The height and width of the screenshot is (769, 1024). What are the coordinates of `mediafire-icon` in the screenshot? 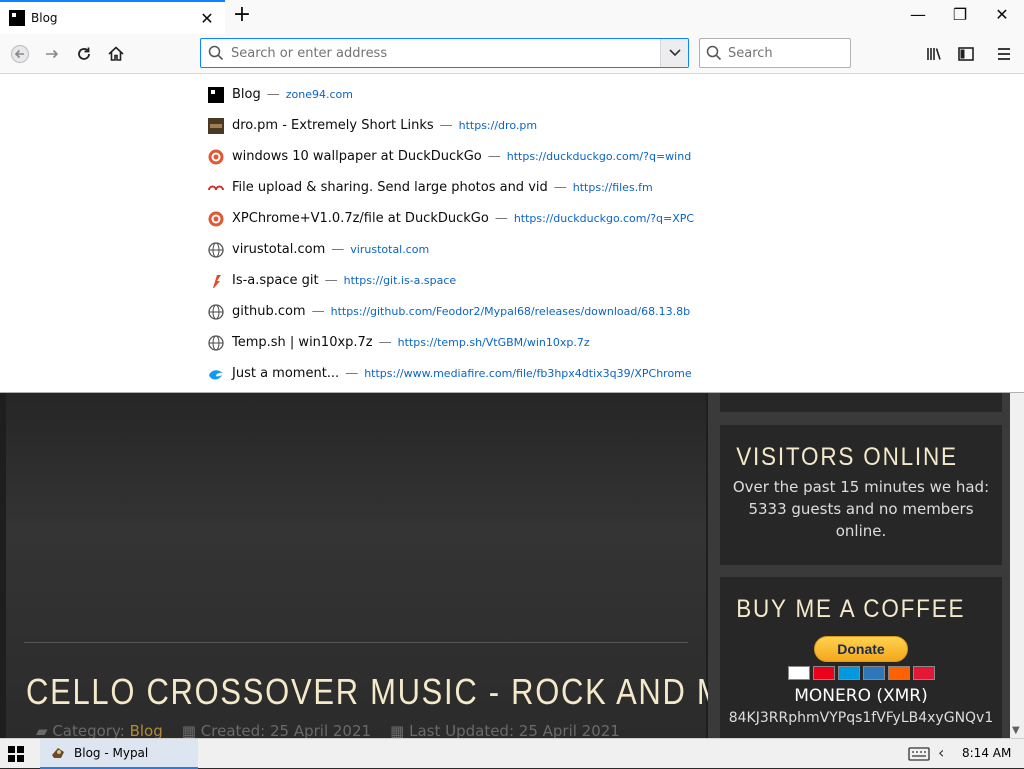 It's located at (216, 374).